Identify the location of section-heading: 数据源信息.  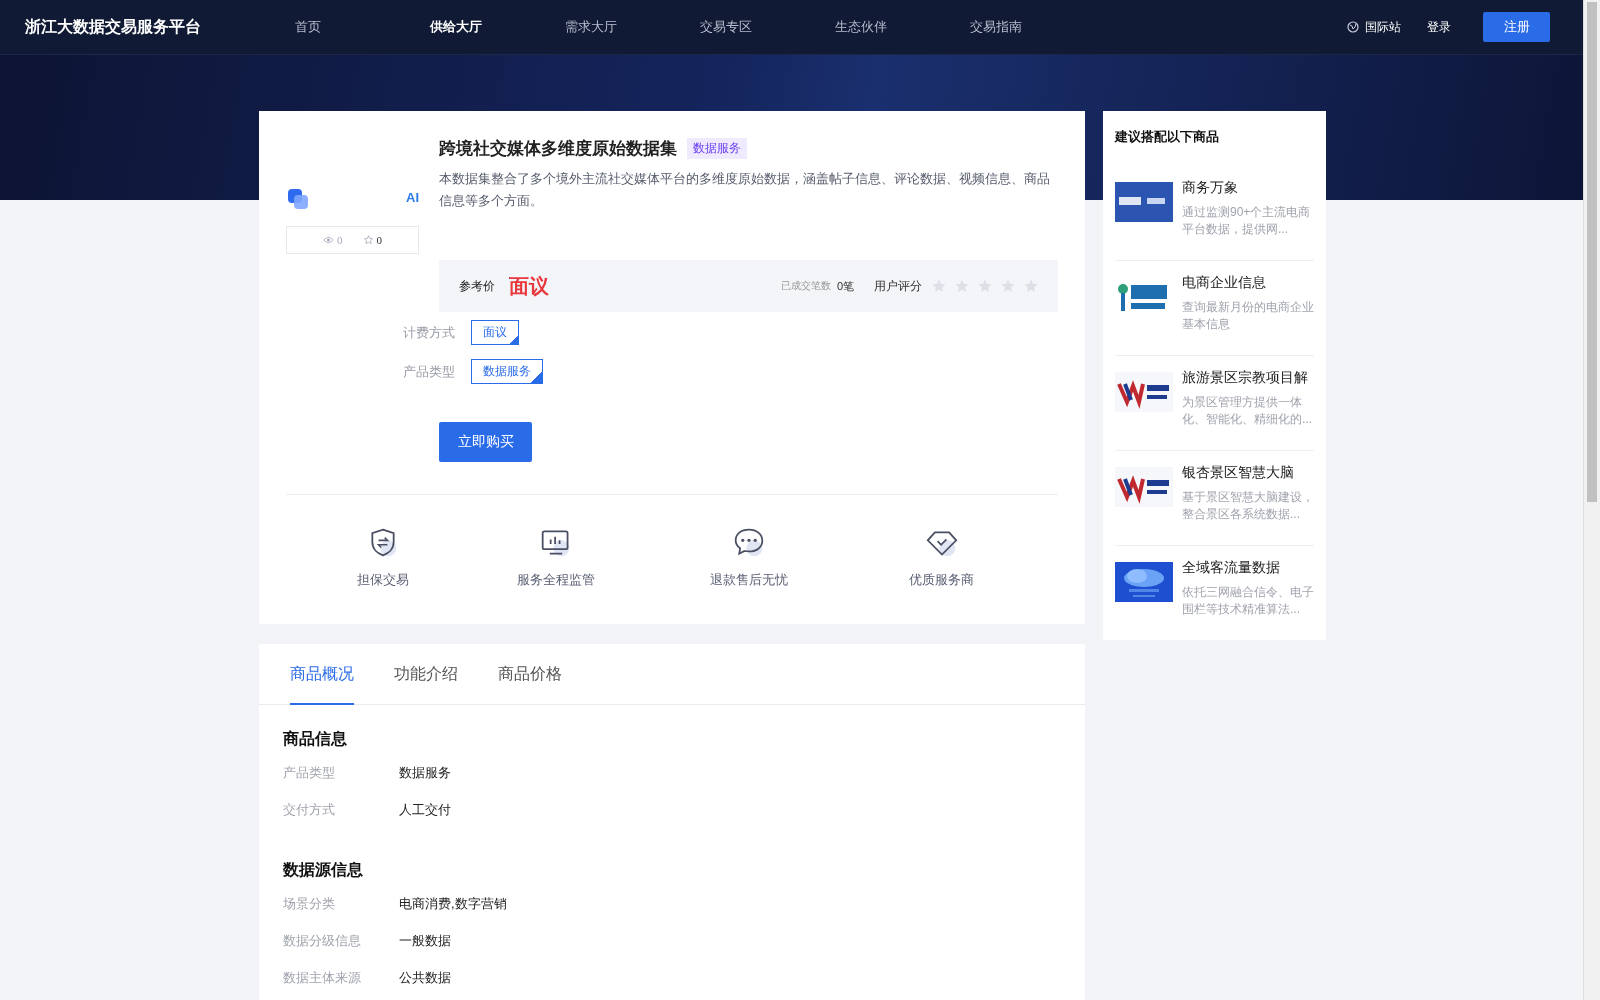
(323, 870).